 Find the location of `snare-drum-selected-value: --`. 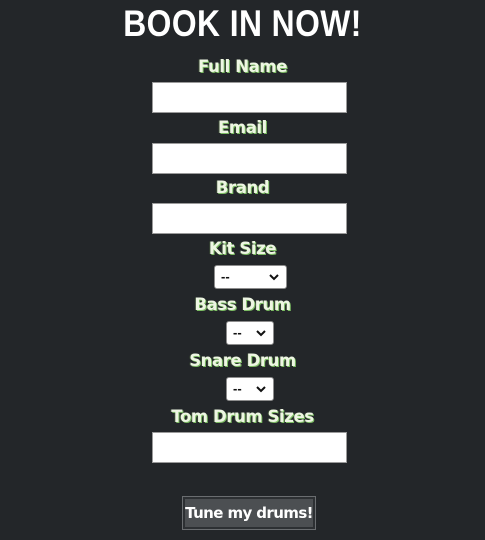

snare-drum-selected-value: -- is located at coordinates (237, 388).